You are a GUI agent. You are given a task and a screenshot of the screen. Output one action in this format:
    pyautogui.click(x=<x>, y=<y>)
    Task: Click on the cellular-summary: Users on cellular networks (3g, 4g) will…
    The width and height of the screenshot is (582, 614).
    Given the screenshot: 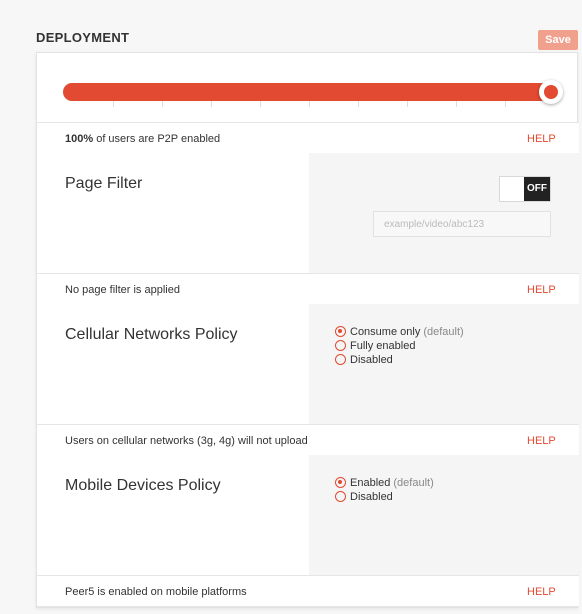 What is the action you would take?
    pyautogui.click(x=186, y=441)
    